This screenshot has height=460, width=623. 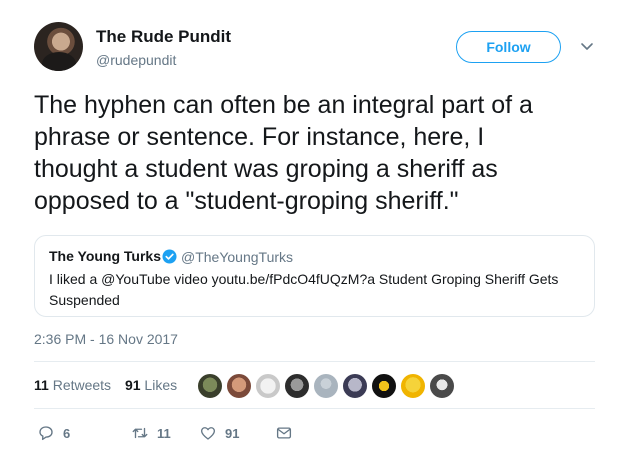 I want to click on author-display-name: The Rude Pundit, so click(x=163, y=37).